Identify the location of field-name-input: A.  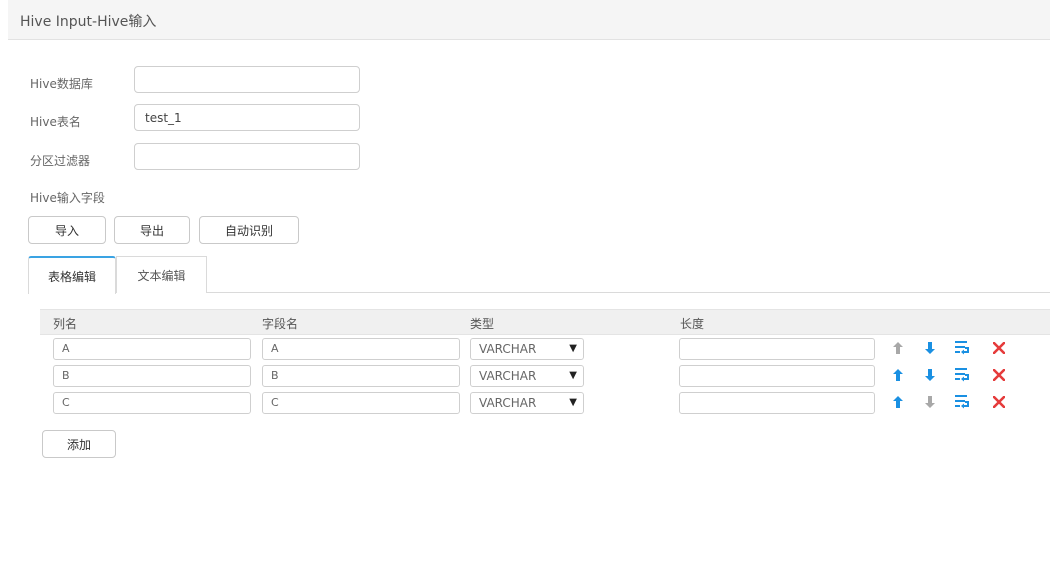
(361, 349).